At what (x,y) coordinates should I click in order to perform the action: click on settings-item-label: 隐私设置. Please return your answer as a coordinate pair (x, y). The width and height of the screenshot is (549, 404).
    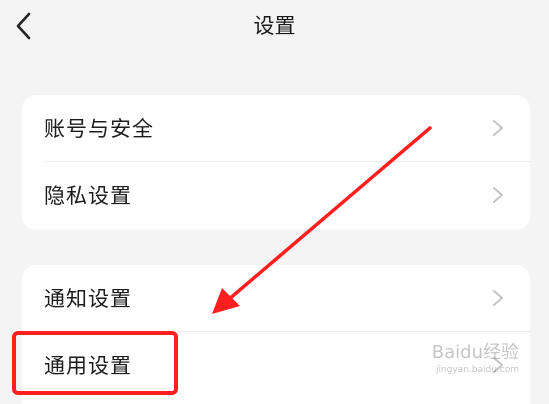
    Looking at the image, I should click on (88, 196).